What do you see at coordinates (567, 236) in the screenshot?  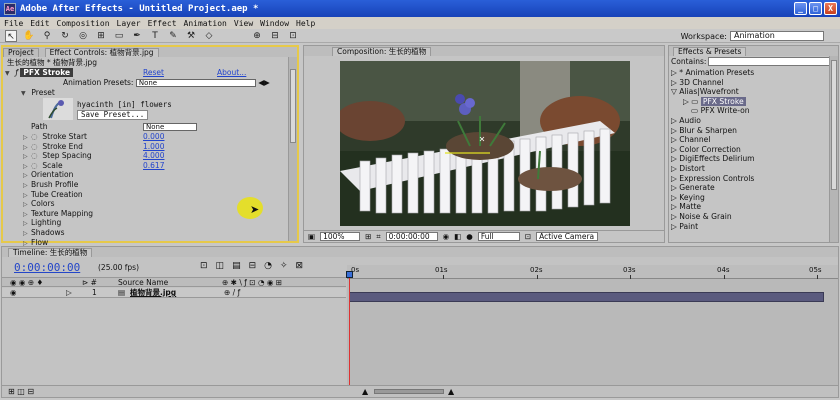 I see `active-camera-dropdown: Active Camera` at bounding box center [567, 236].